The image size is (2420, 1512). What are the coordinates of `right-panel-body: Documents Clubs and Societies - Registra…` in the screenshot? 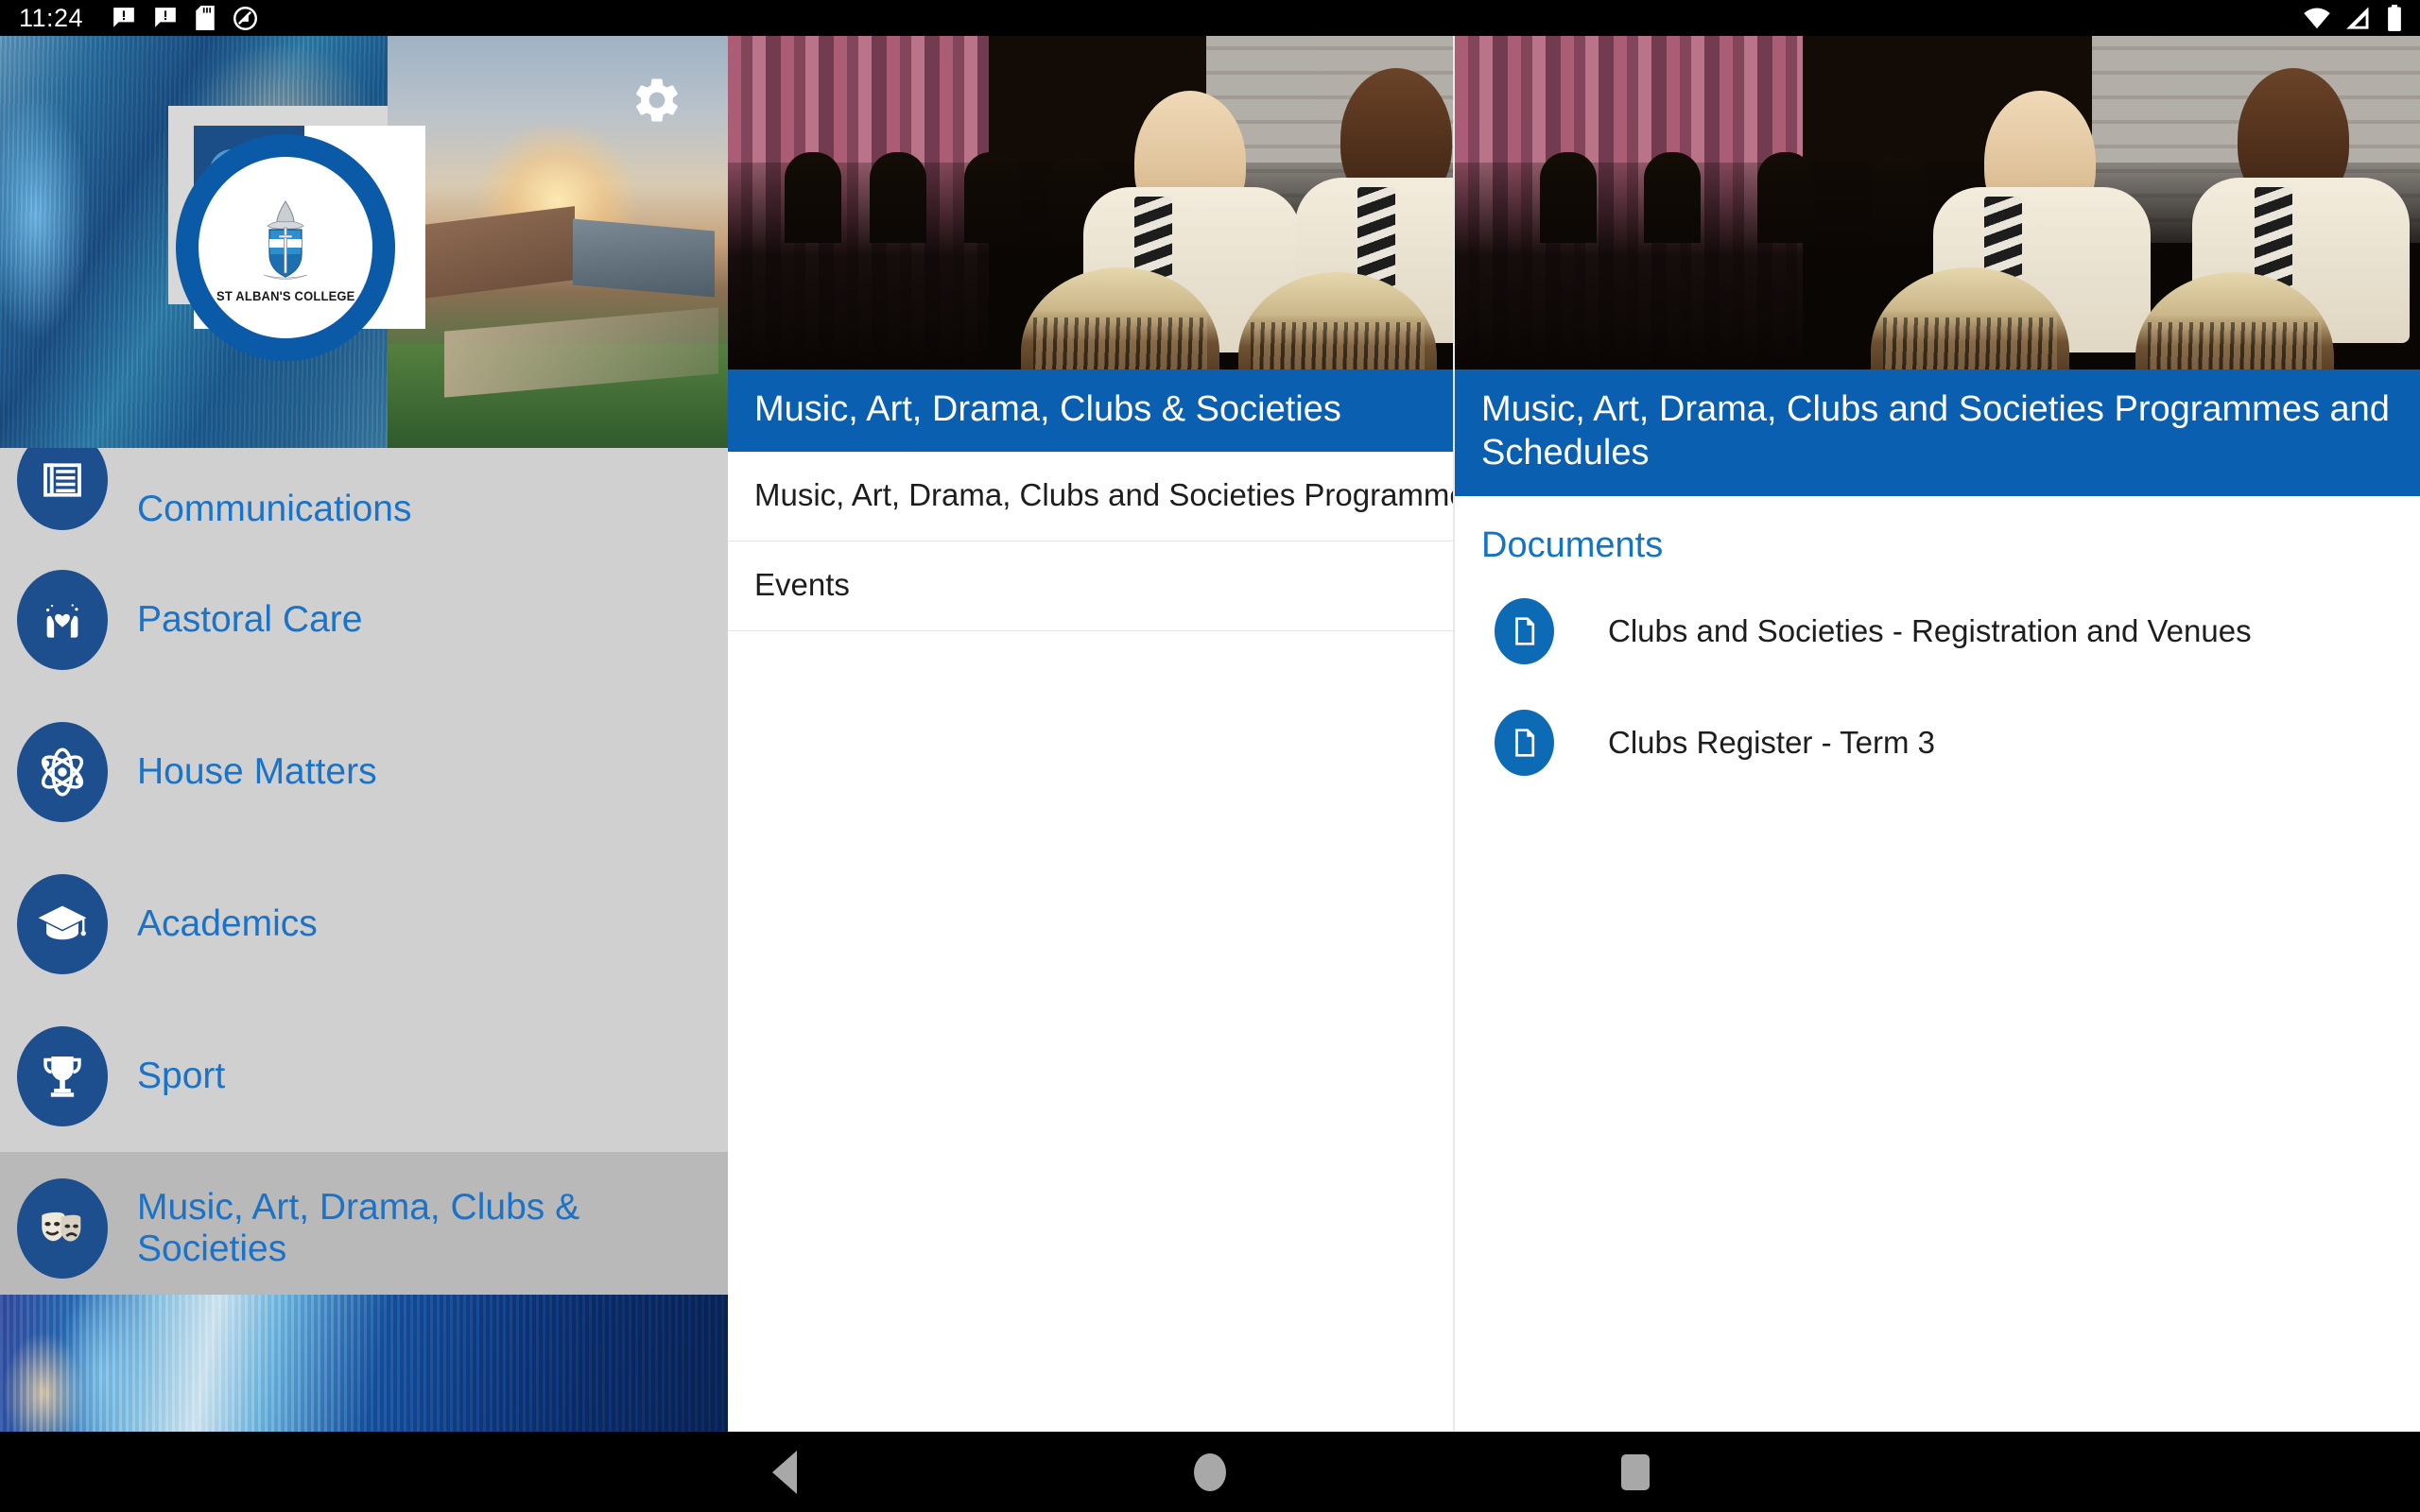 It's located at (1937, 647).